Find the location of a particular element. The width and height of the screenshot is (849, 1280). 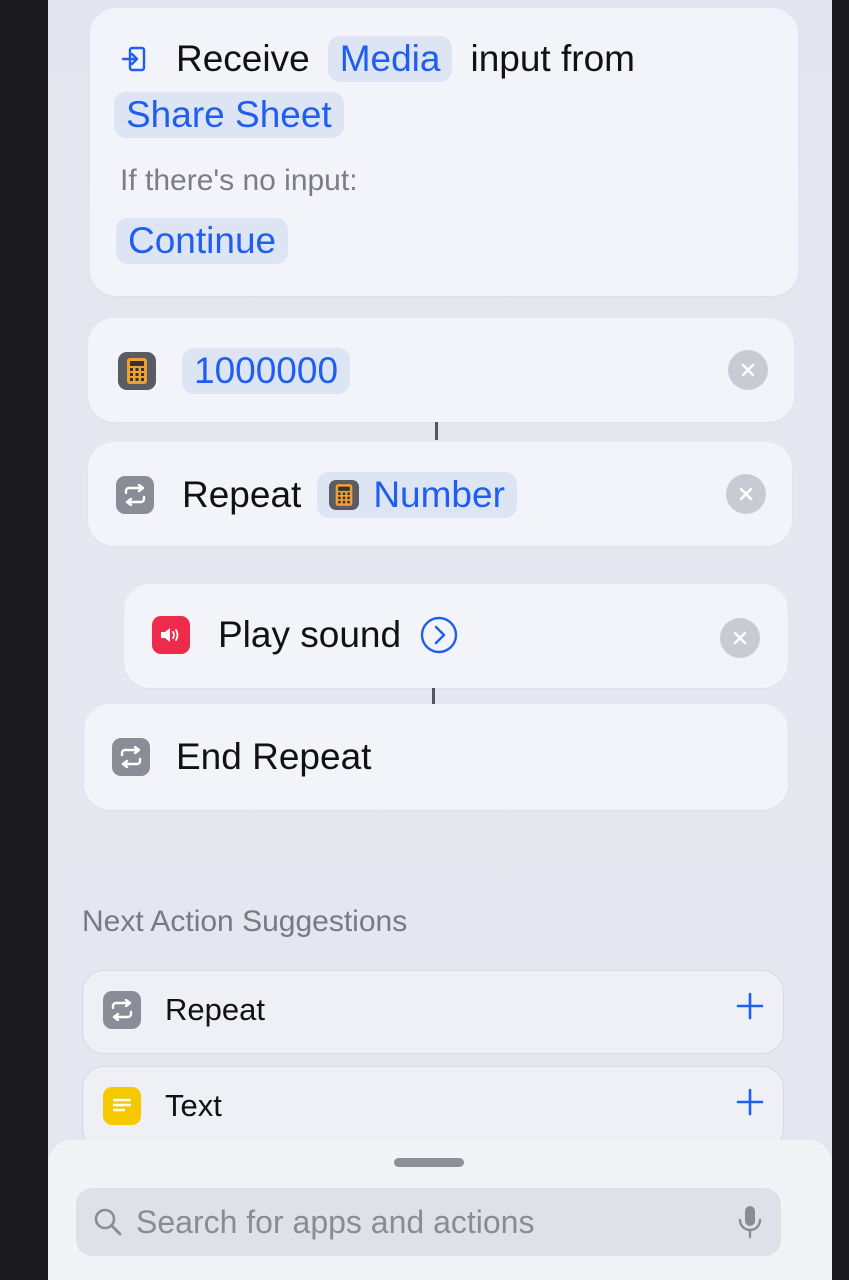

number-value-pill: 1000000 is located at coordinates (266, 371).